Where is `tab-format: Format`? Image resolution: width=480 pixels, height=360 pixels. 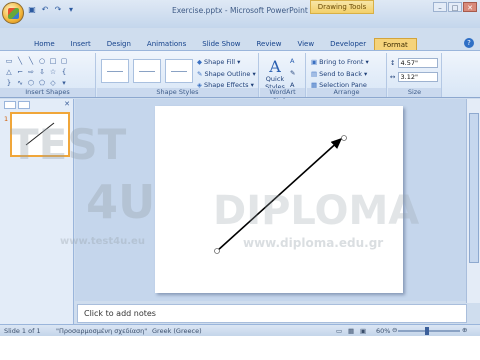
tab-format: Format is located at coordinates (395, 44).